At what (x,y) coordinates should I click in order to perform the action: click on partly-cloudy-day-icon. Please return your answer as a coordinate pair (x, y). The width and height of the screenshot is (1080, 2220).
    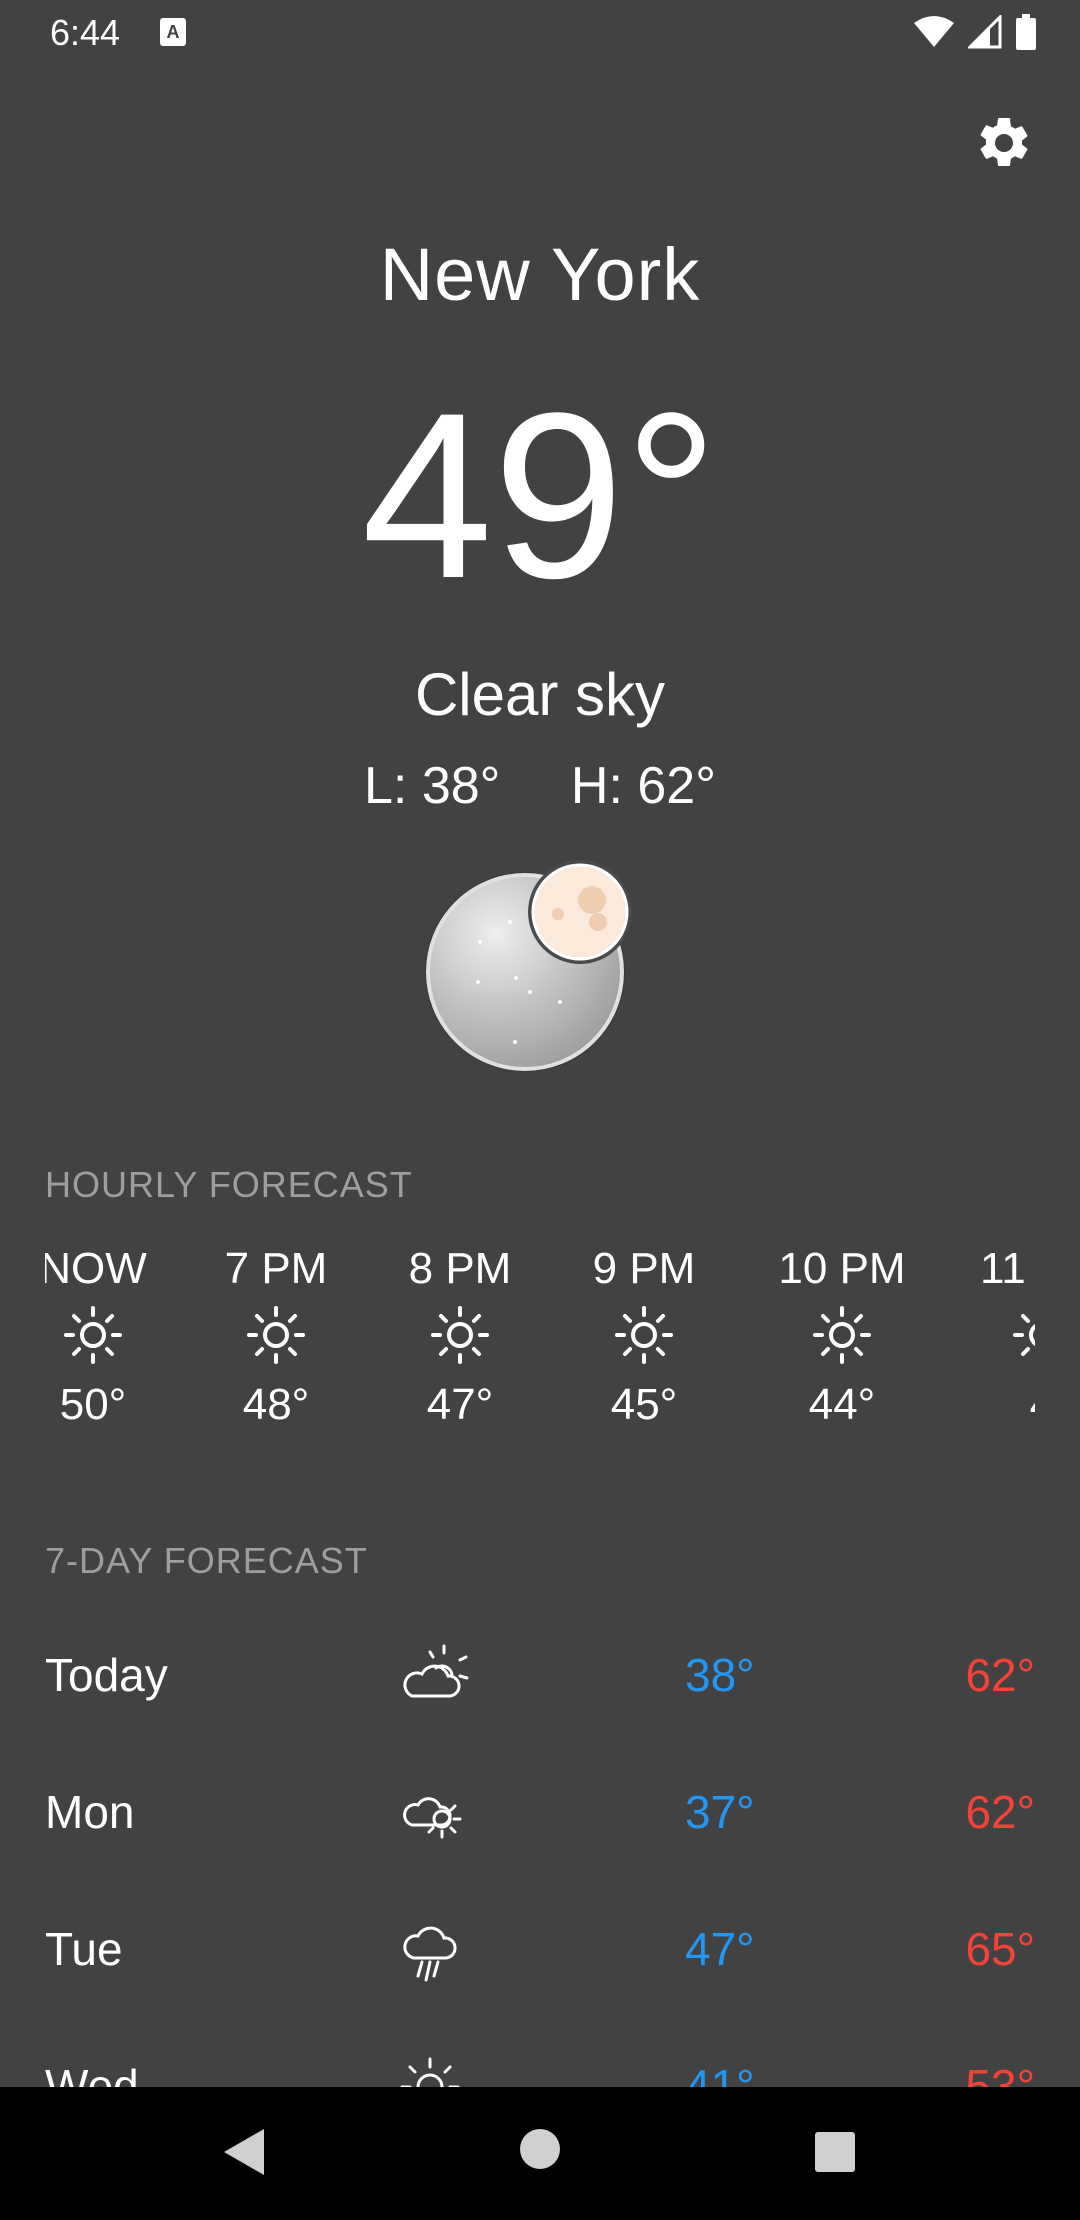
    Looking at the image, I should click on (436, 1671).